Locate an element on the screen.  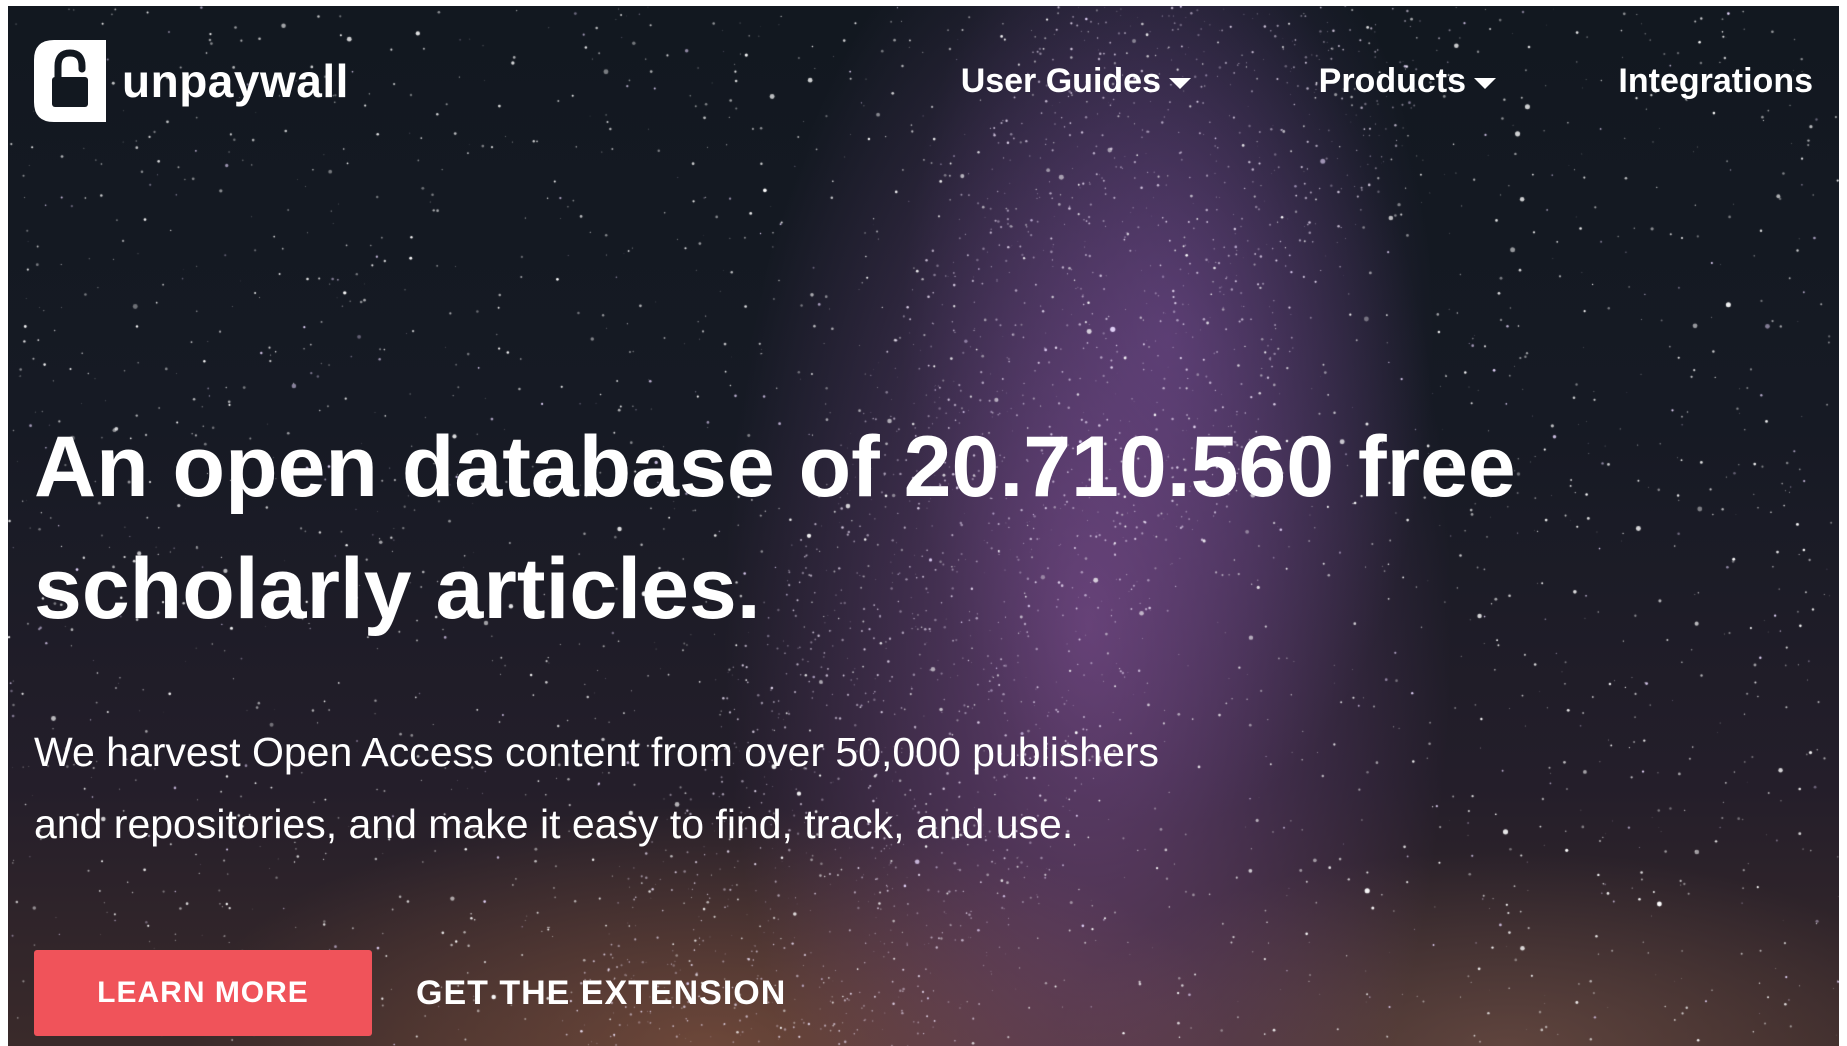
learn-more-button: LEARN MORE is located at coordinates (203, 993).